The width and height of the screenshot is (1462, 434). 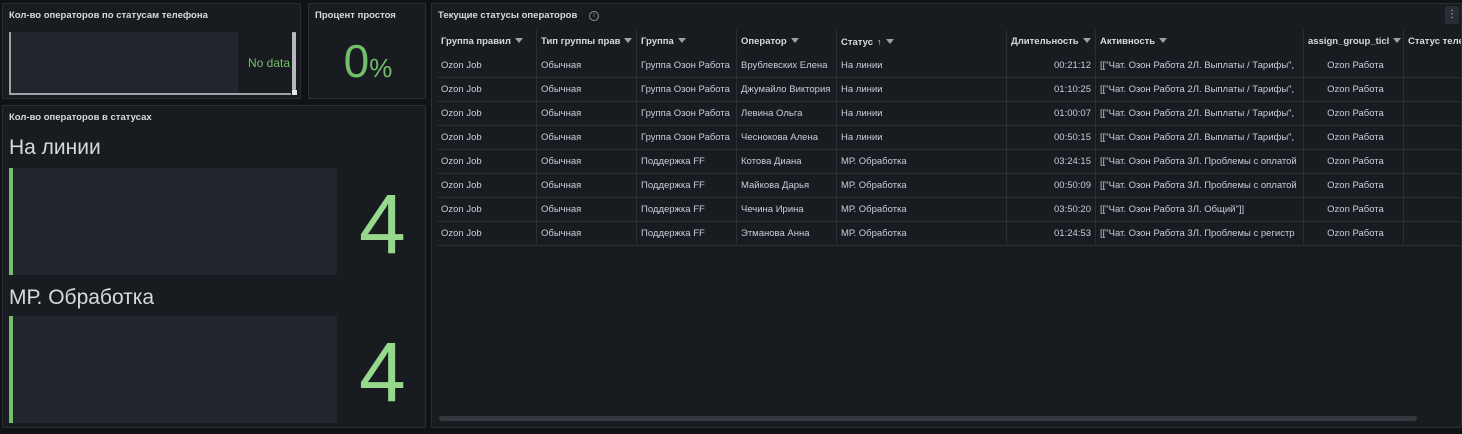 What do you see at coordinates (1051, 66) in the screenshot?
I see `table-cell: 00:21:12` at bounding box center [1051, 66].